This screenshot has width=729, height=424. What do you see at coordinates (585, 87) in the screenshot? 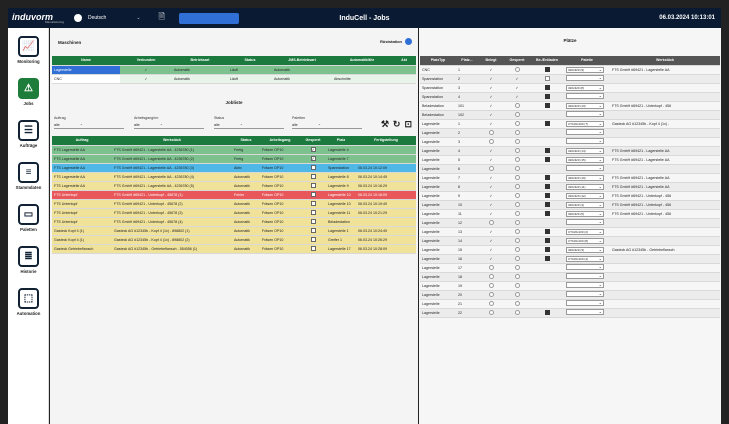
I see `pallet-select: 320x320 (8)` at bounding box center [585, 87].